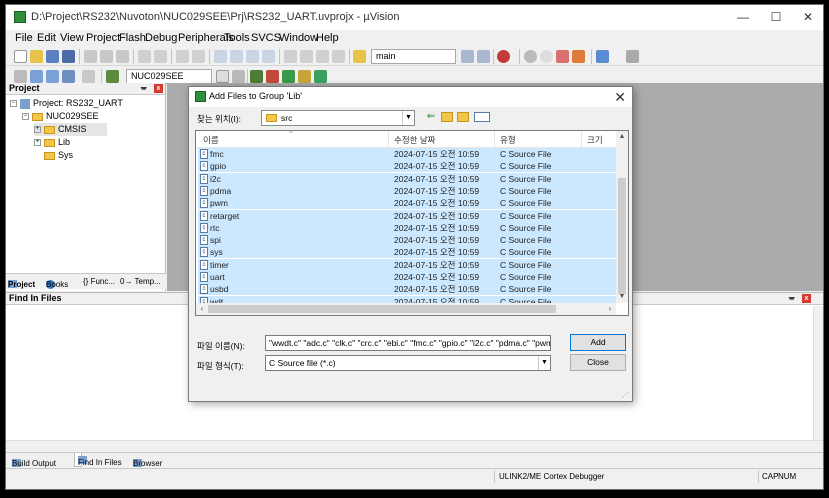  Describe the element at coordinates (237, 38) in the screenshot. I see `menu-tools: Tools` at that location.